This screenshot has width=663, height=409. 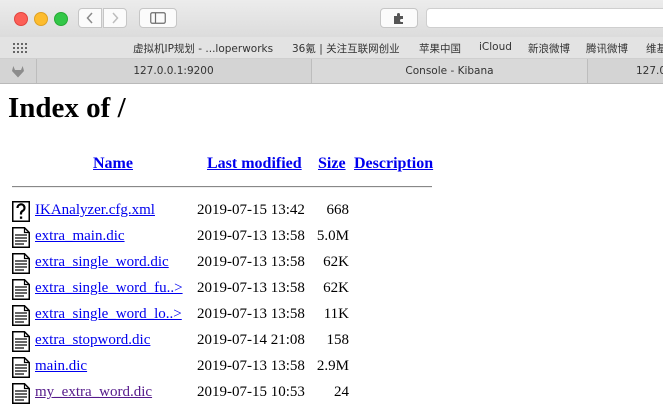 What do you see at coordinates (21, 211) in the screenshot?
I see `unknown-file-icon` at bounding box center [21, 211].